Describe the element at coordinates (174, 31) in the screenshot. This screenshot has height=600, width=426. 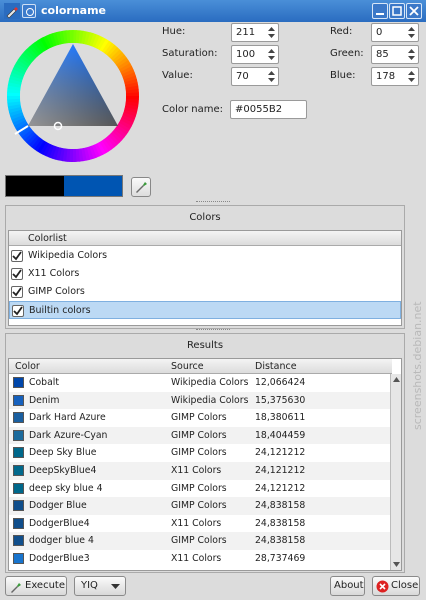
I see `hue-label: Hue:` at that location.